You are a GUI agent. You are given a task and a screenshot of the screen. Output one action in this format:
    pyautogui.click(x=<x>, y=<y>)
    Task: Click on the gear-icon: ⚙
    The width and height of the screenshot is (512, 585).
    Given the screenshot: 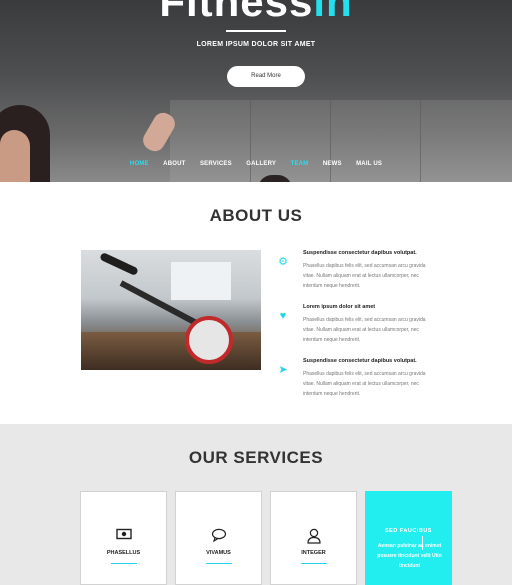 What is the action you would take?
    pyautogui.click(x=283, y=262)
    